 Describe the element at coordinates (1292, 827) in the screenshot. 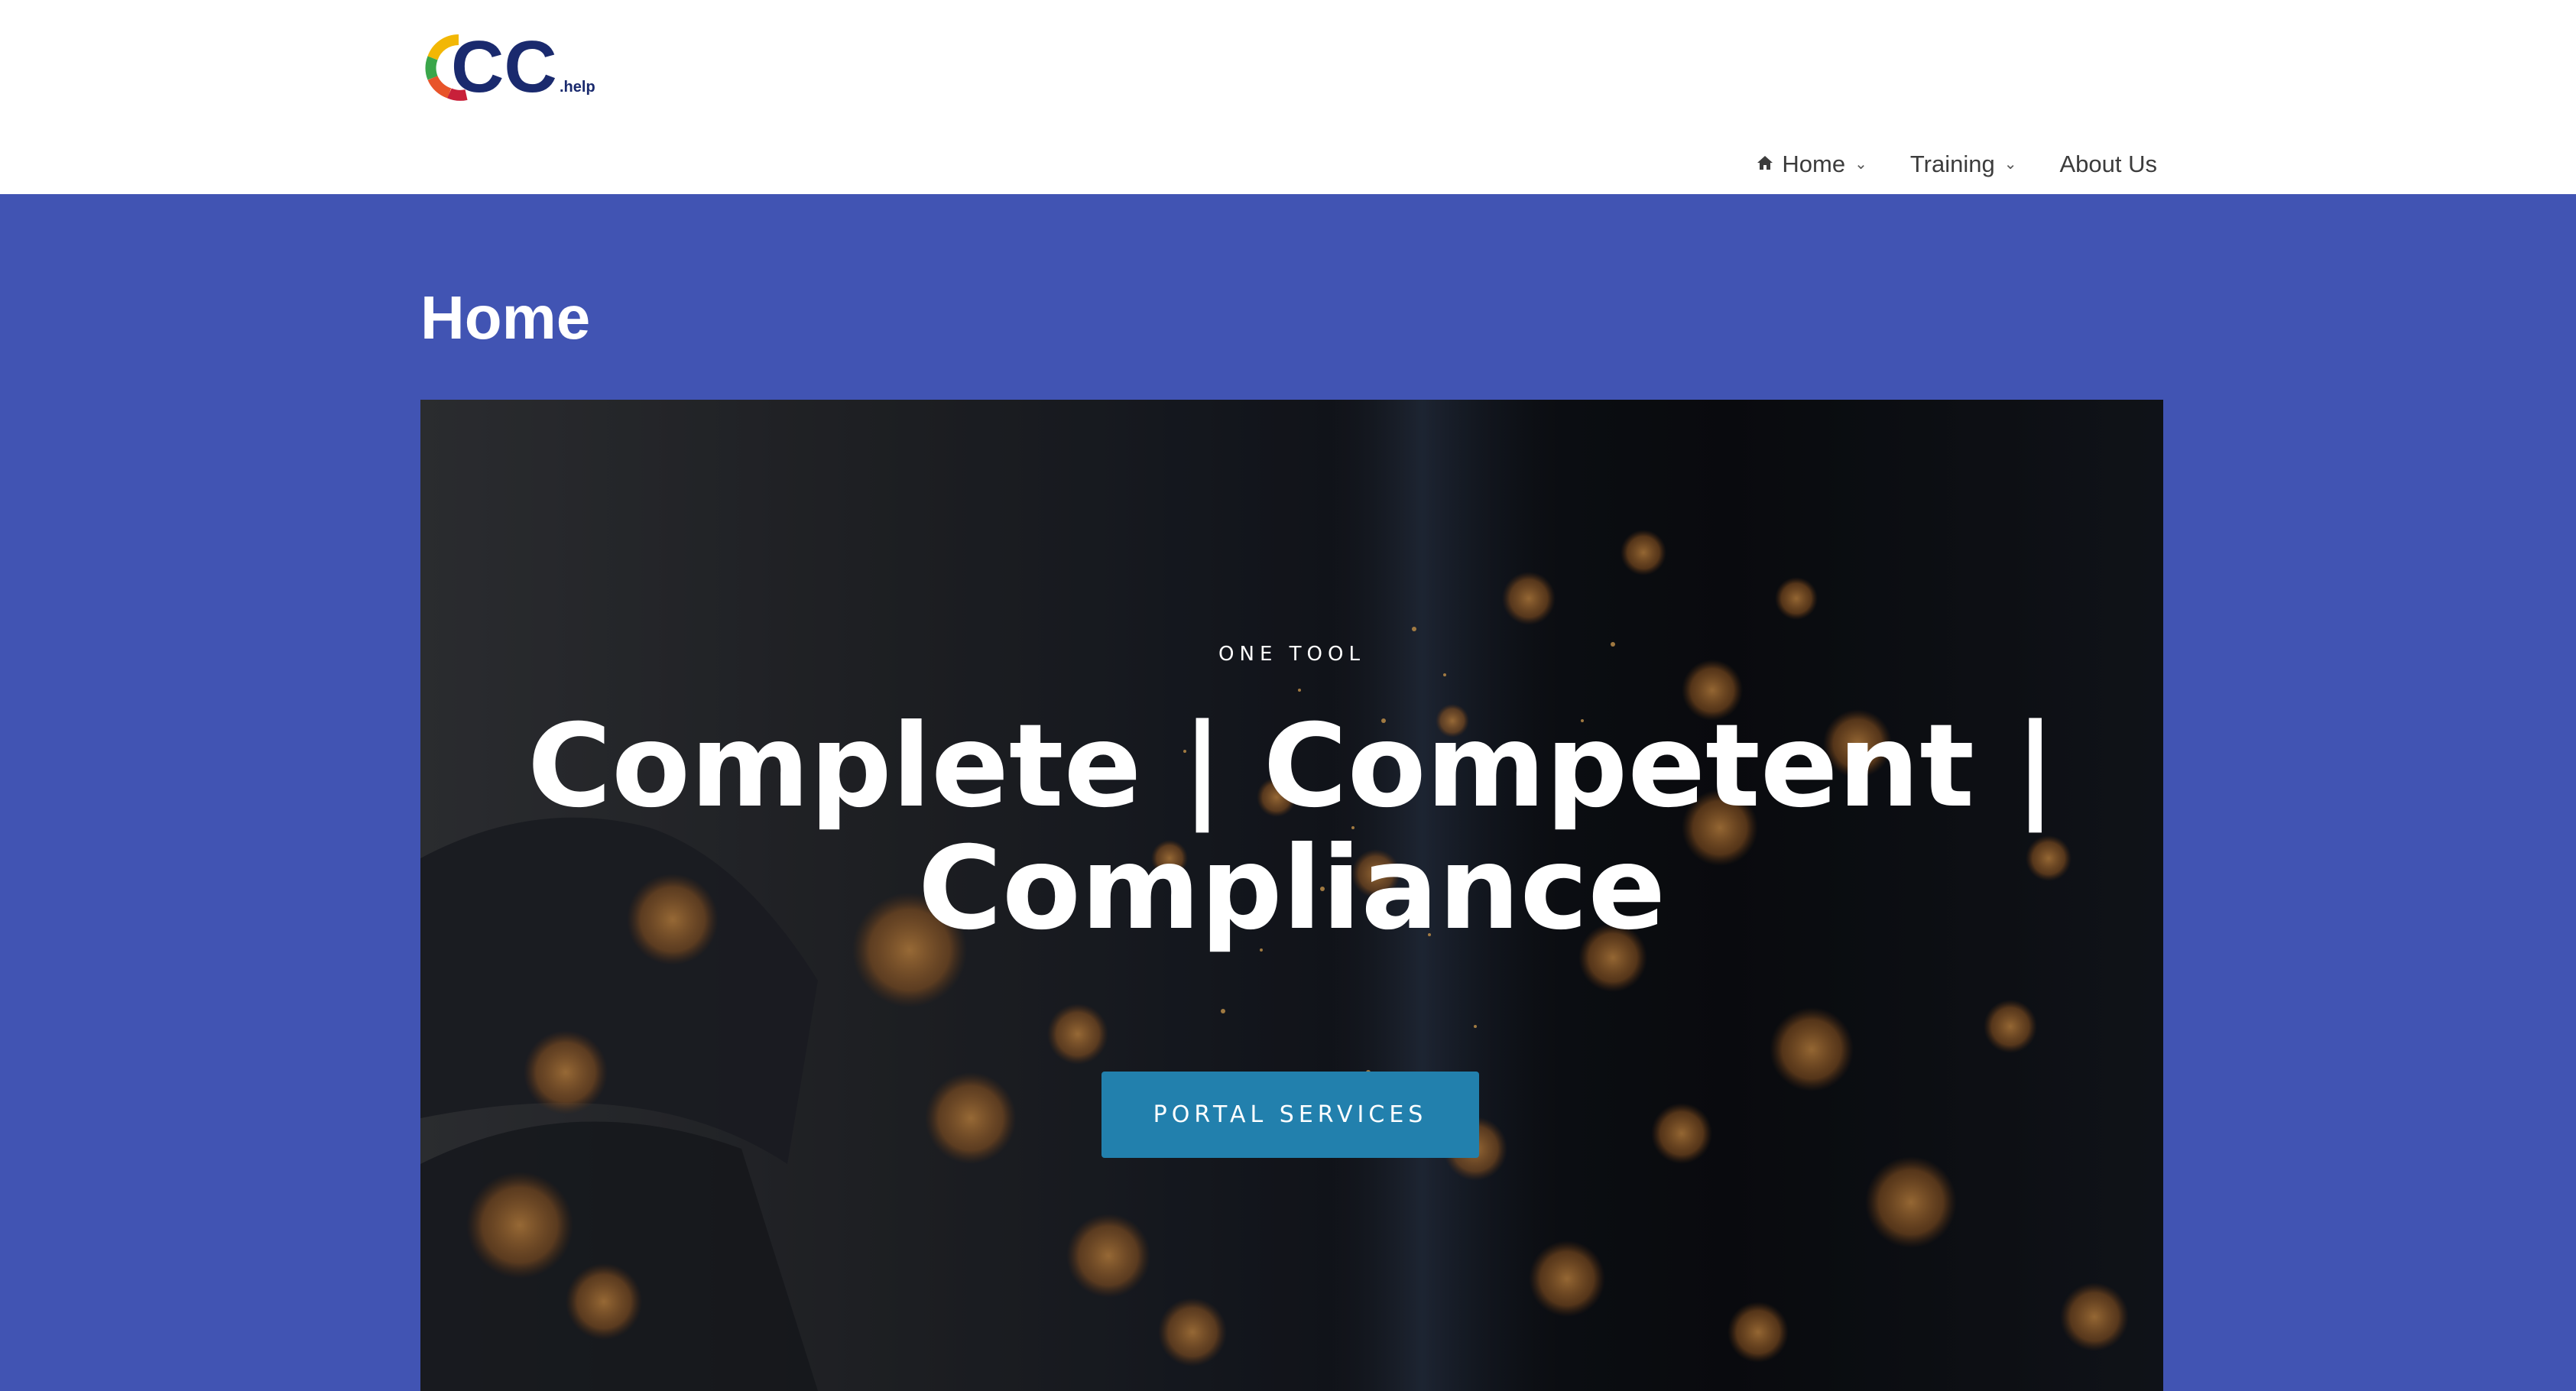

I see `hero-headline: Complete | Competent | Compliance` at that location.